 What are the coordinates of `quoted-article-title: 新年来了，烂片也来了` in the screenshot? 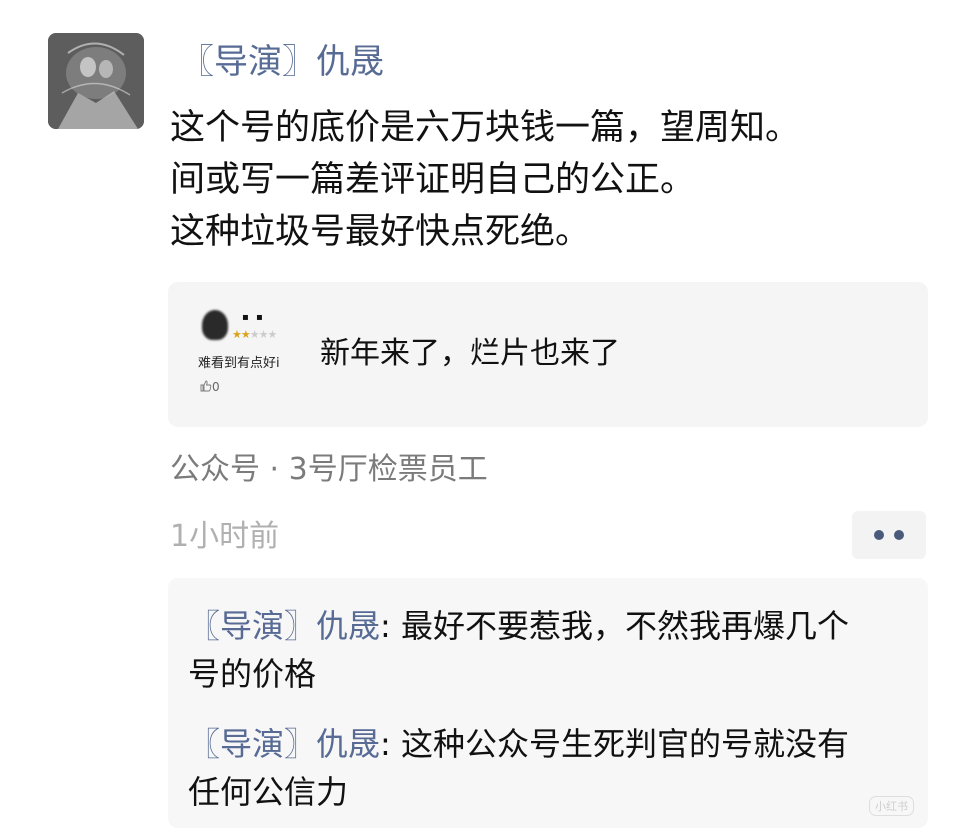 It's located at (470, 353).